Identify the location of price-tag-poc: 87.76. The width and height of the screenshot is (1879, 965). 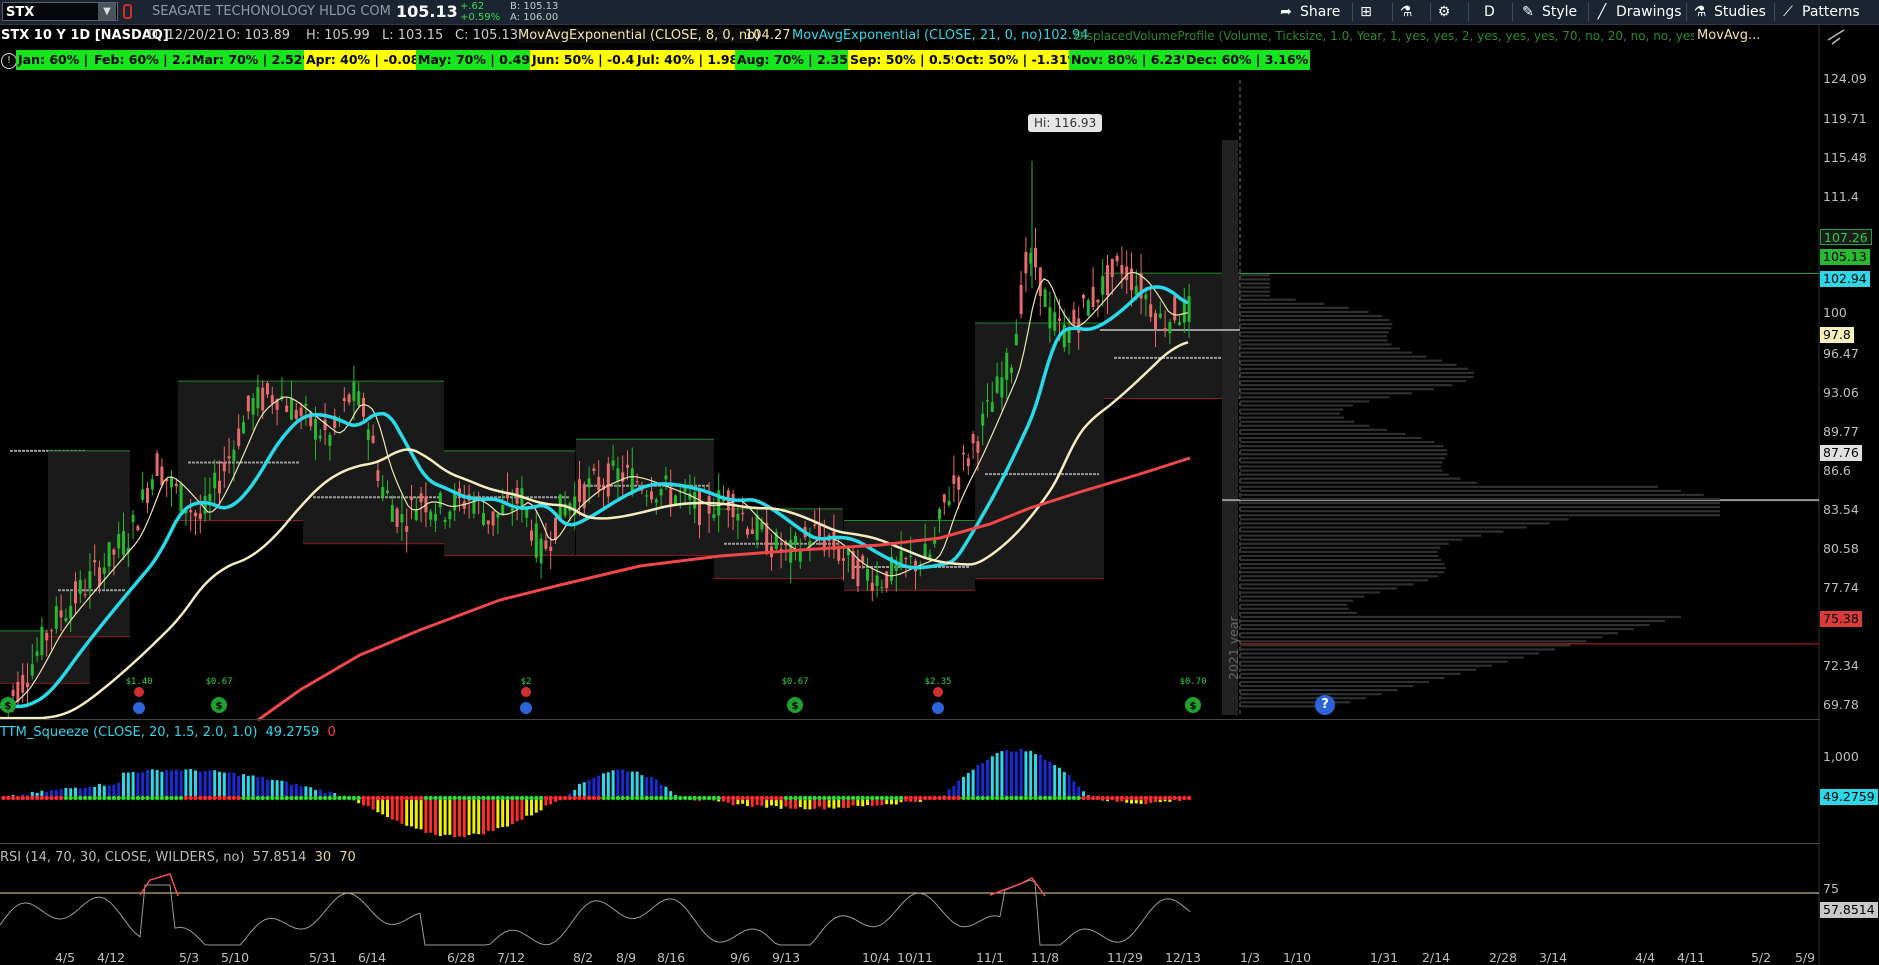
(1841, 453).